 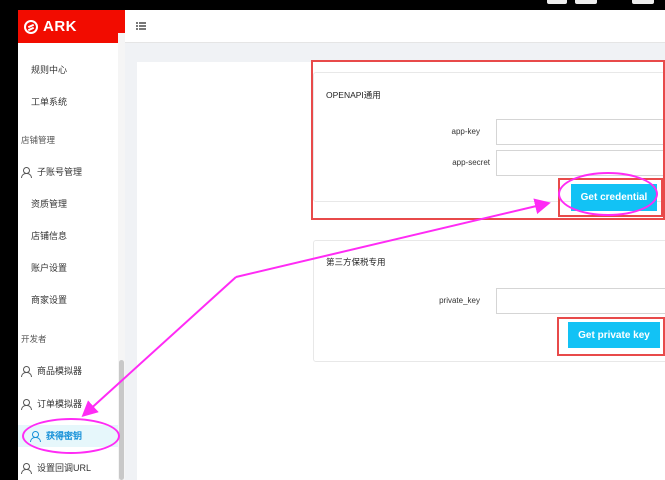 I want to click on sidebar-item-merchant-settings: 商家设置, so click(x=71, y=300).